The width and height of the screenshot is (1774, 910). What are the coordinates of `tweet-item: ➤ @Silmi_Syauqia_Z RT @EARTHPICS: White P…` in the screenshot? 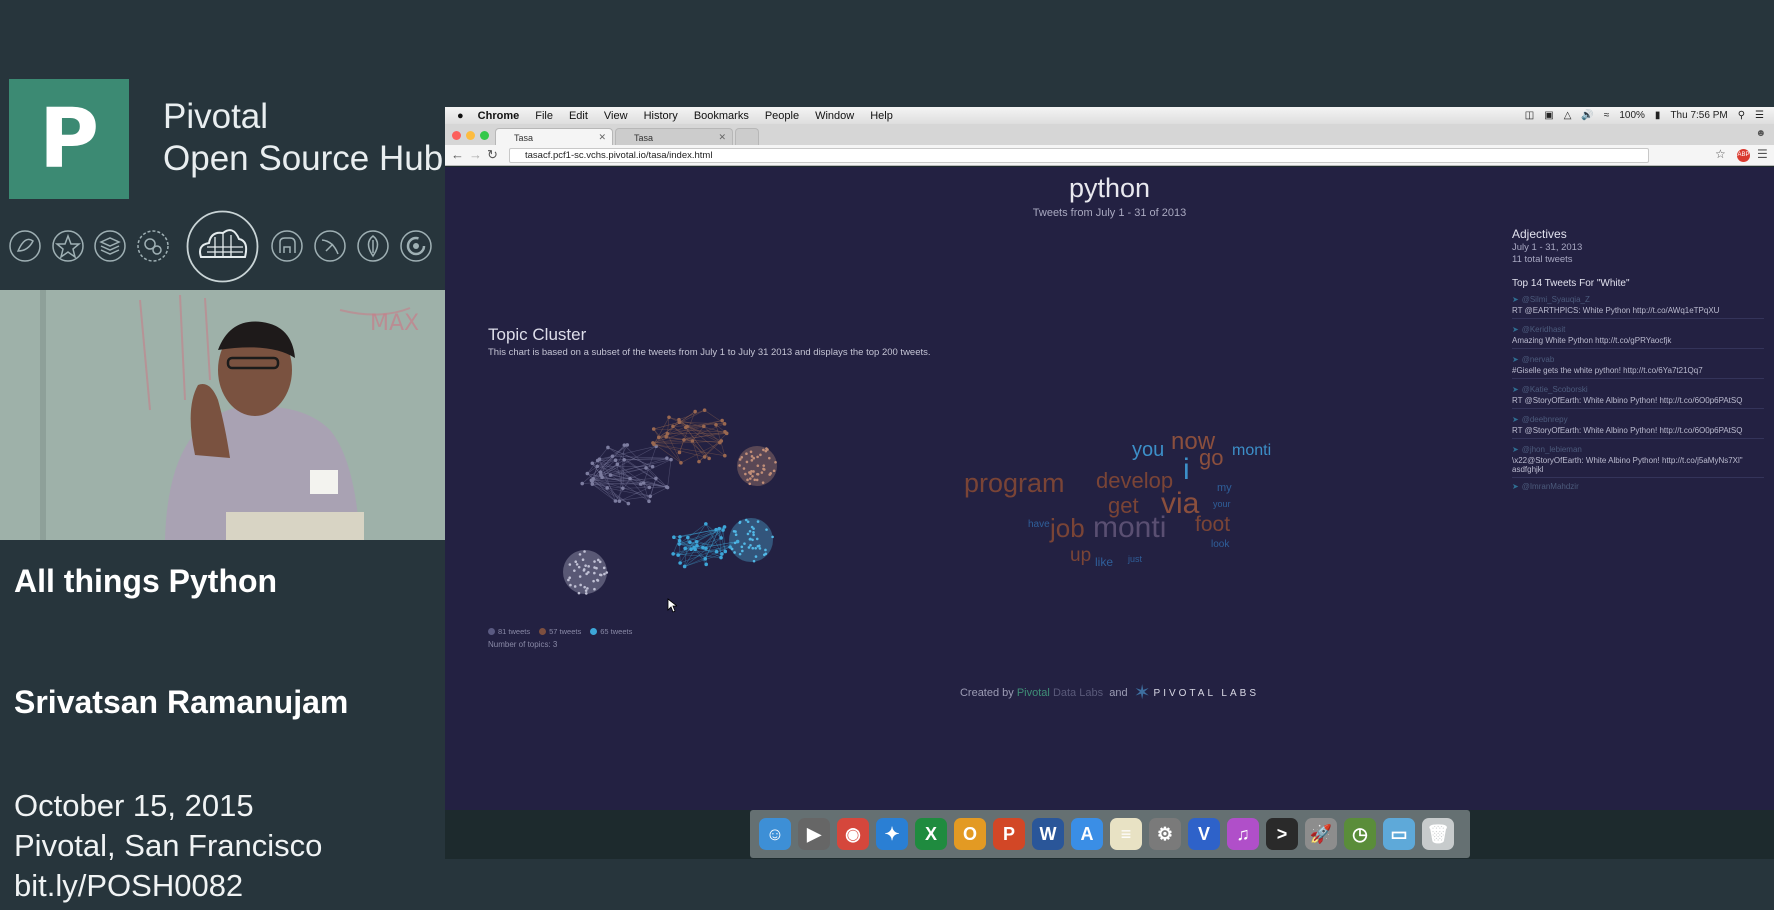 It's located at (1638, 307).